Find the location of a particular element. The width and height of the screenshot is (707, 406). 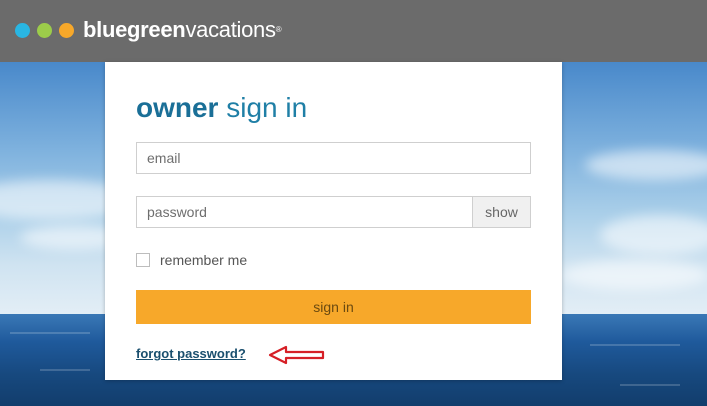

logo-dot-orange is located at coordinates (66, 30).